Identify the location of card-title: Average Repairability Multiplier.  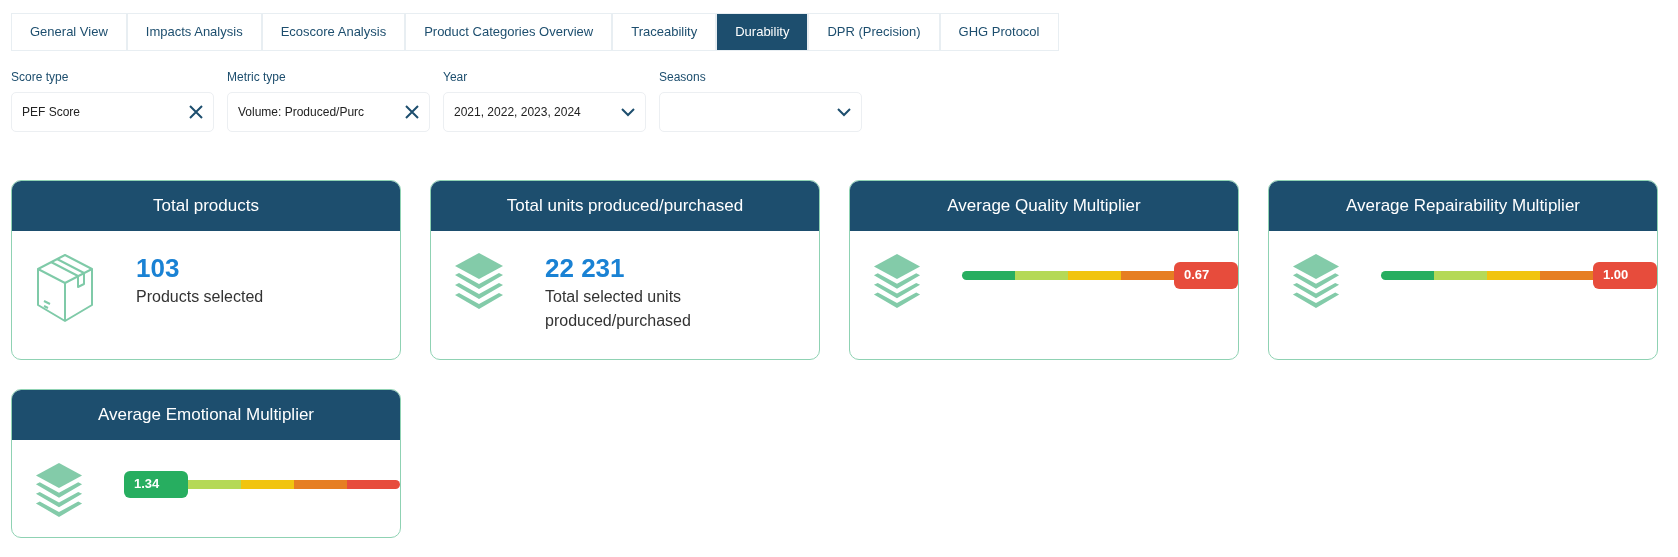
(1463, 206).